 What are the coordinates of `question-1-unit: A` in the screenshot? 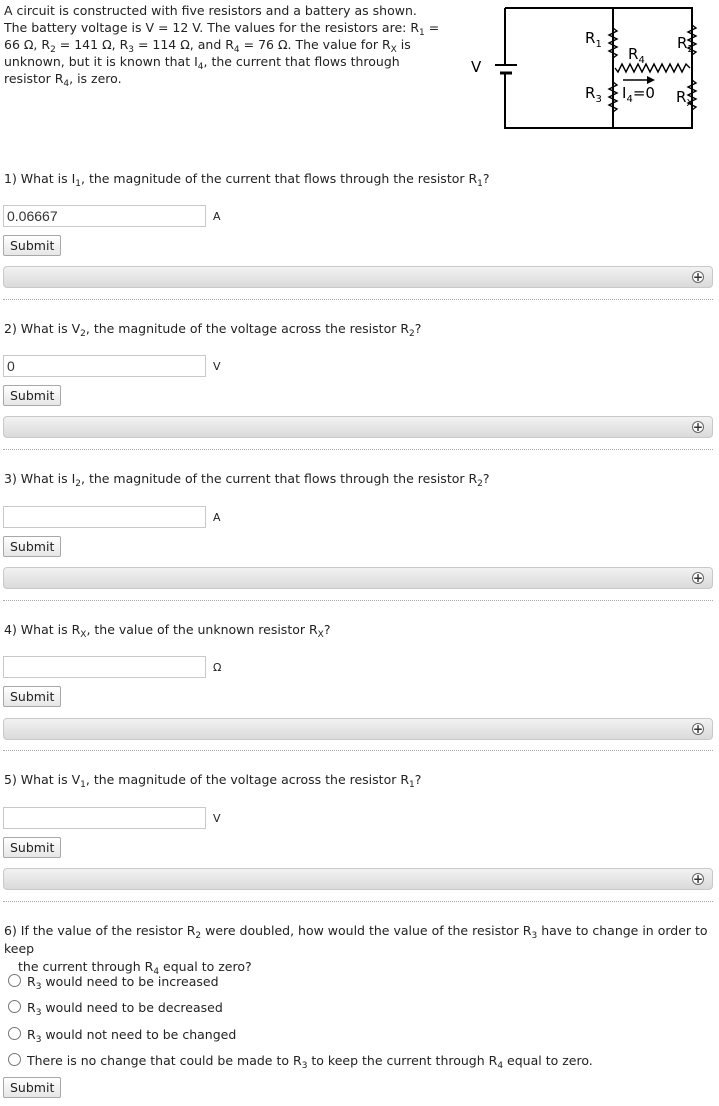 It's located at (217, 216).